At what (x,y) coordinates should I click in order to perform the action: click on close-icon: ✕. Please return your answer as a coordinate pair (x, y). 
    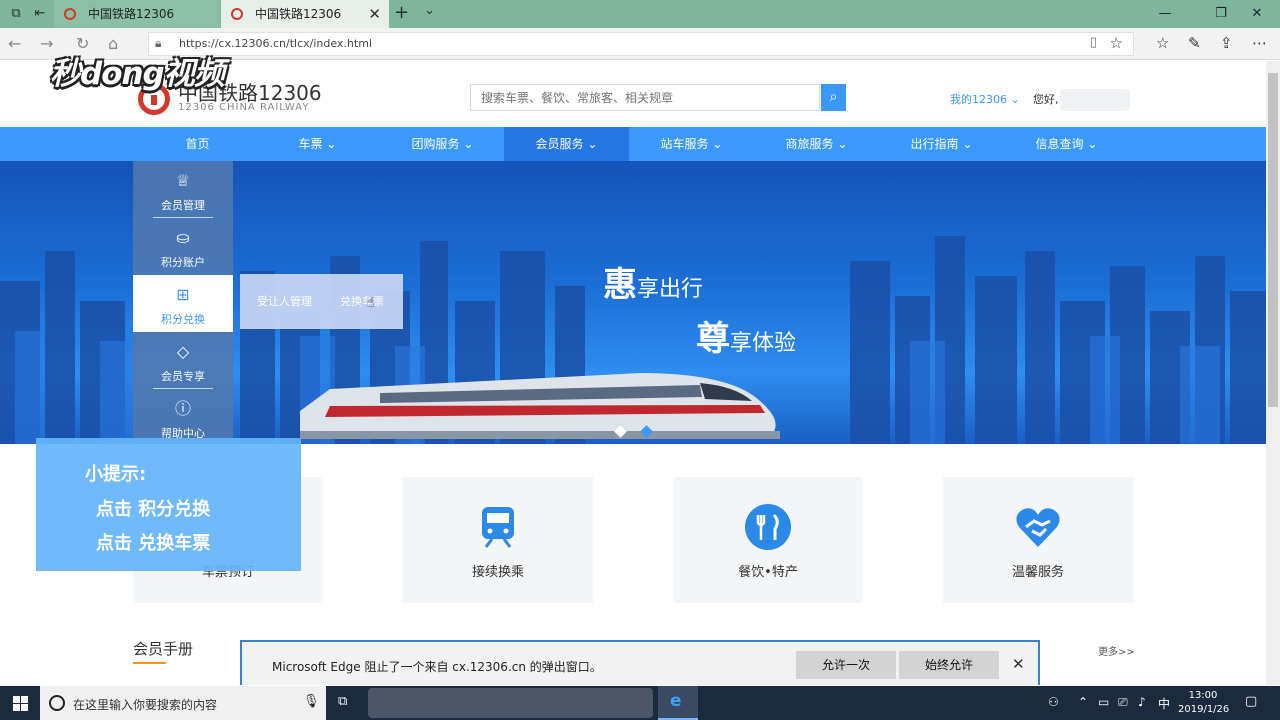
    Looking at the image, I should click on (1018, 664).